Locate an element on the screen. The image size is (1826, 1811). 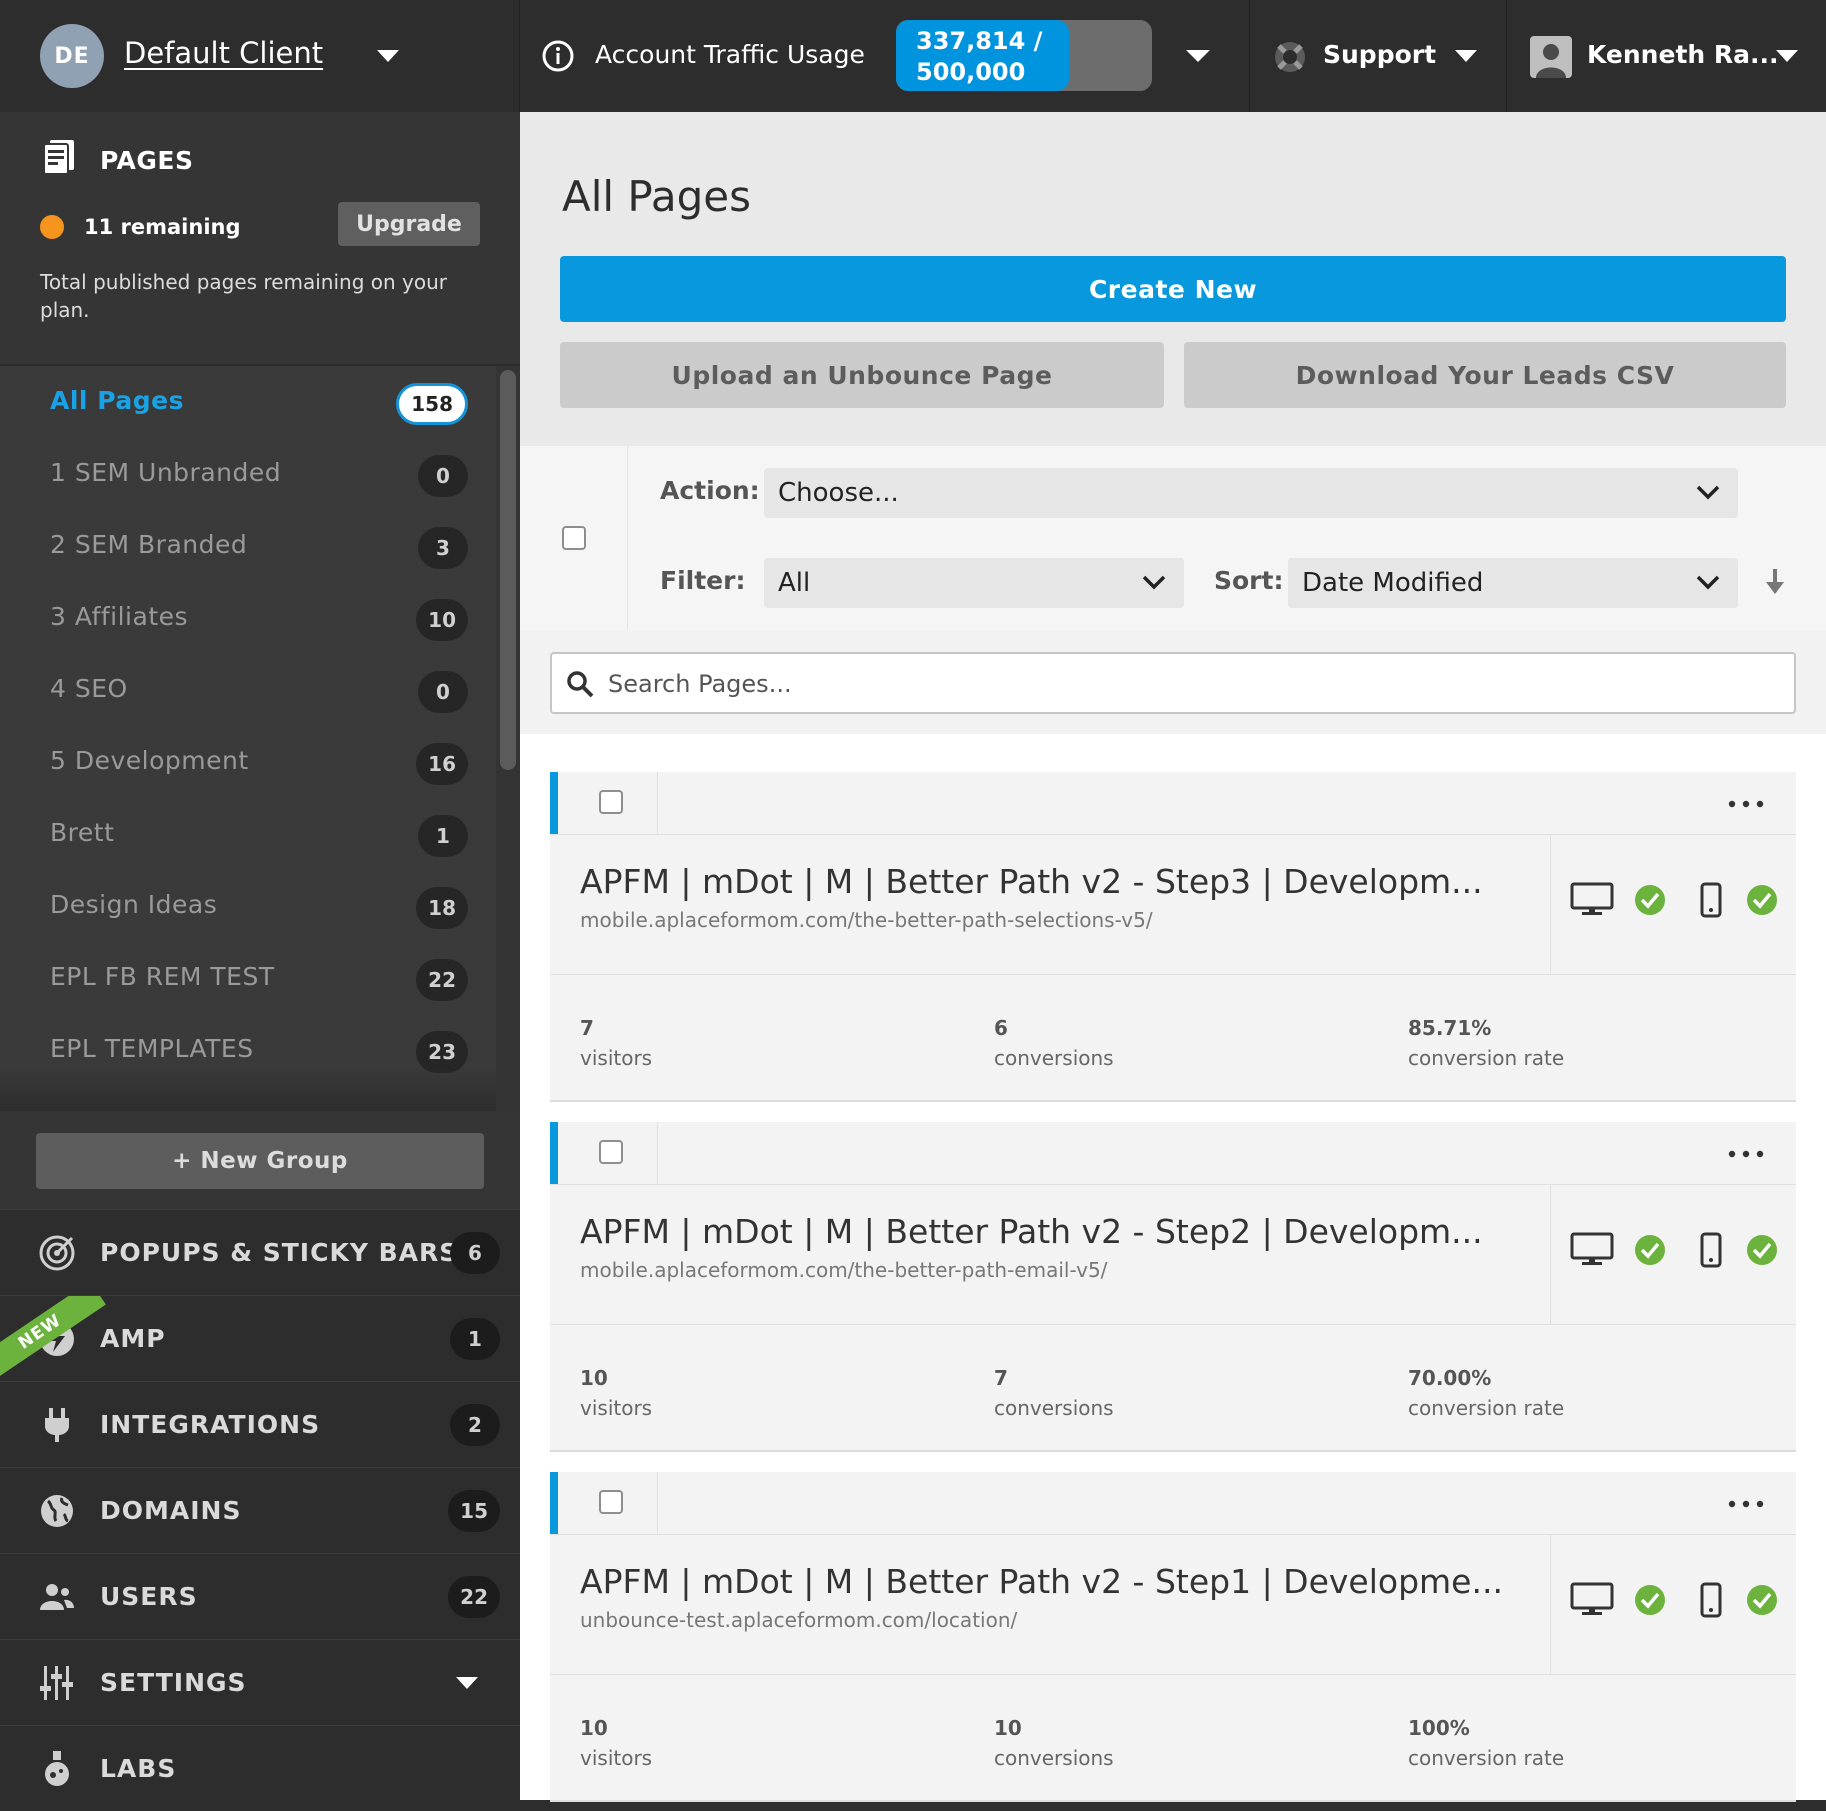
filter-select-value: All is located at coordinates (794, 583).